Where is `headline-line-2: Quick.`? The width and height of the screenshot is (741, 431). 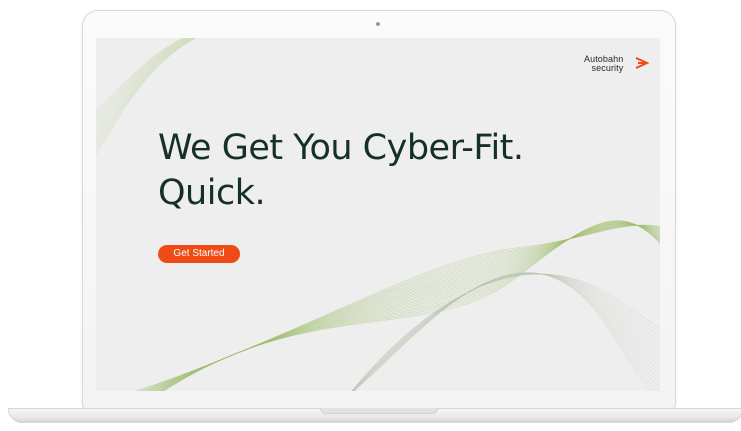 headline-line-2: Quick. is located at coordinates (212, 193).